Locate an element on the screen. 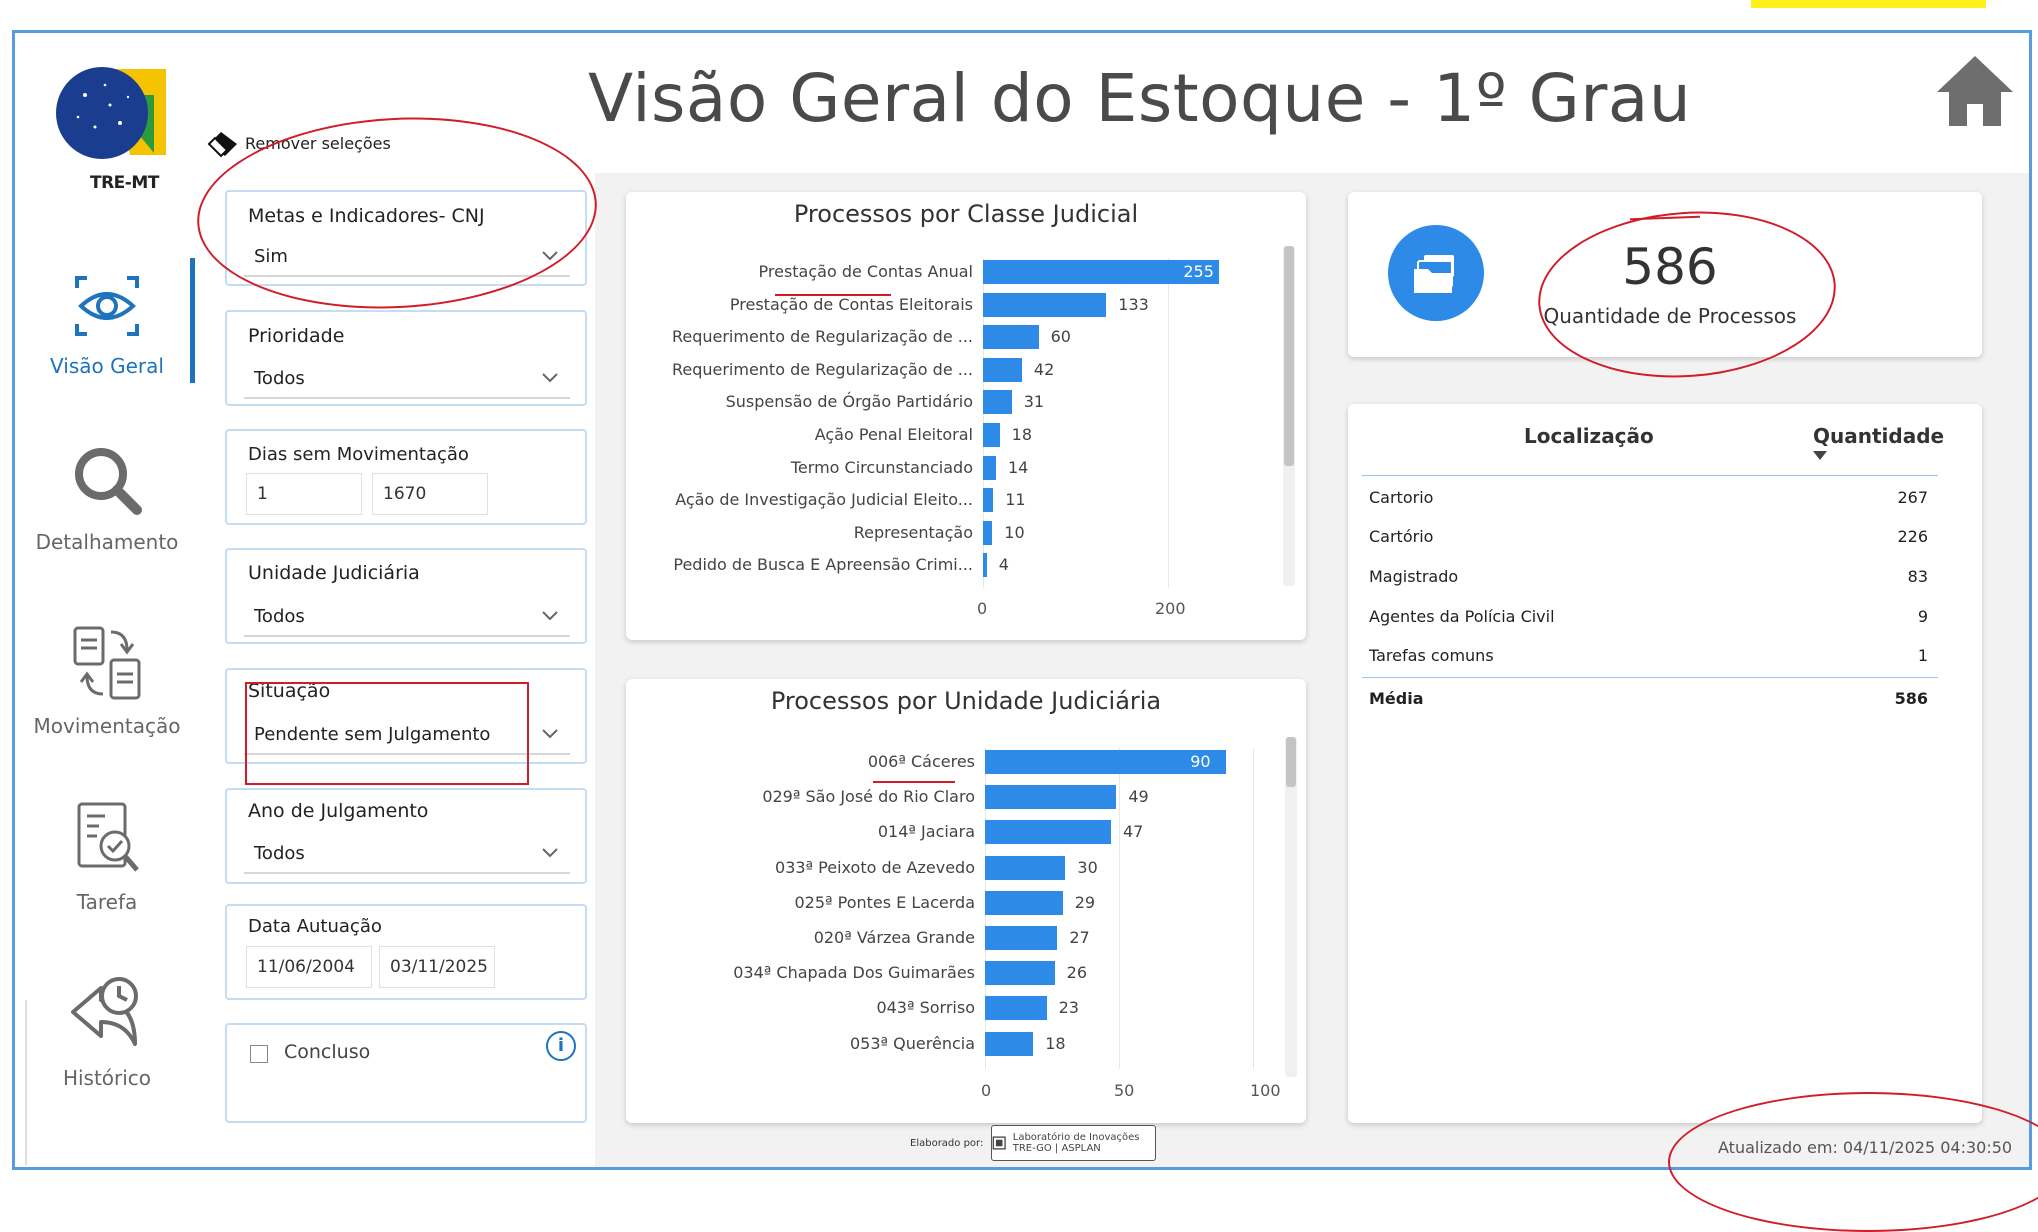  eraser-icon is located at coordinates (222, 145).